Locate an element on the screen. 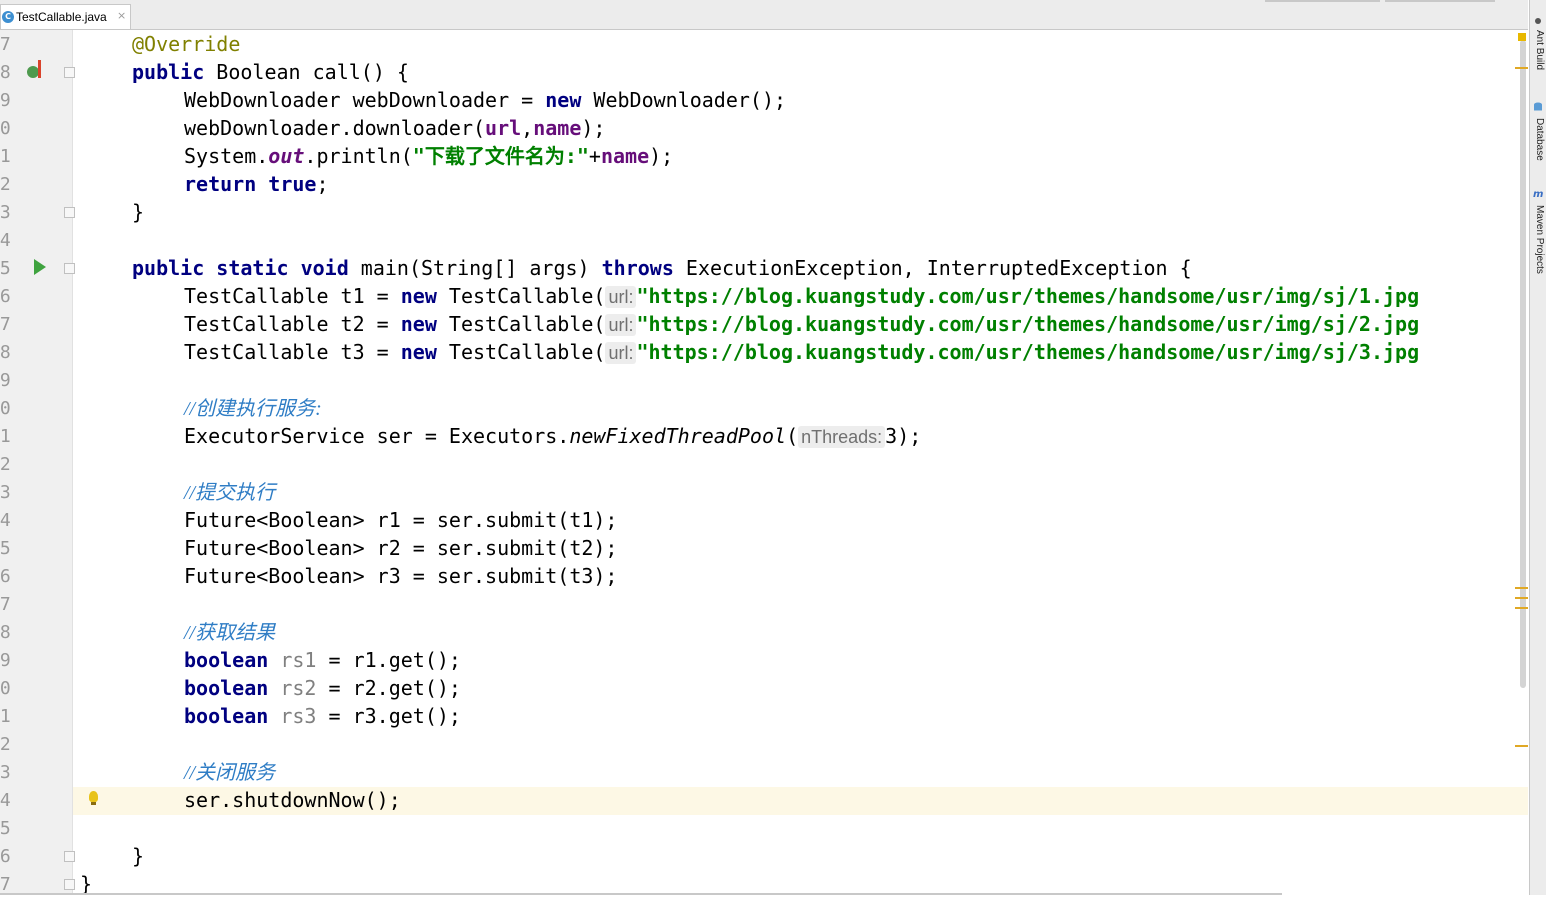 This screenshot has height=898, width=1546. line-number: 46 is located at coordinates (6, 576).